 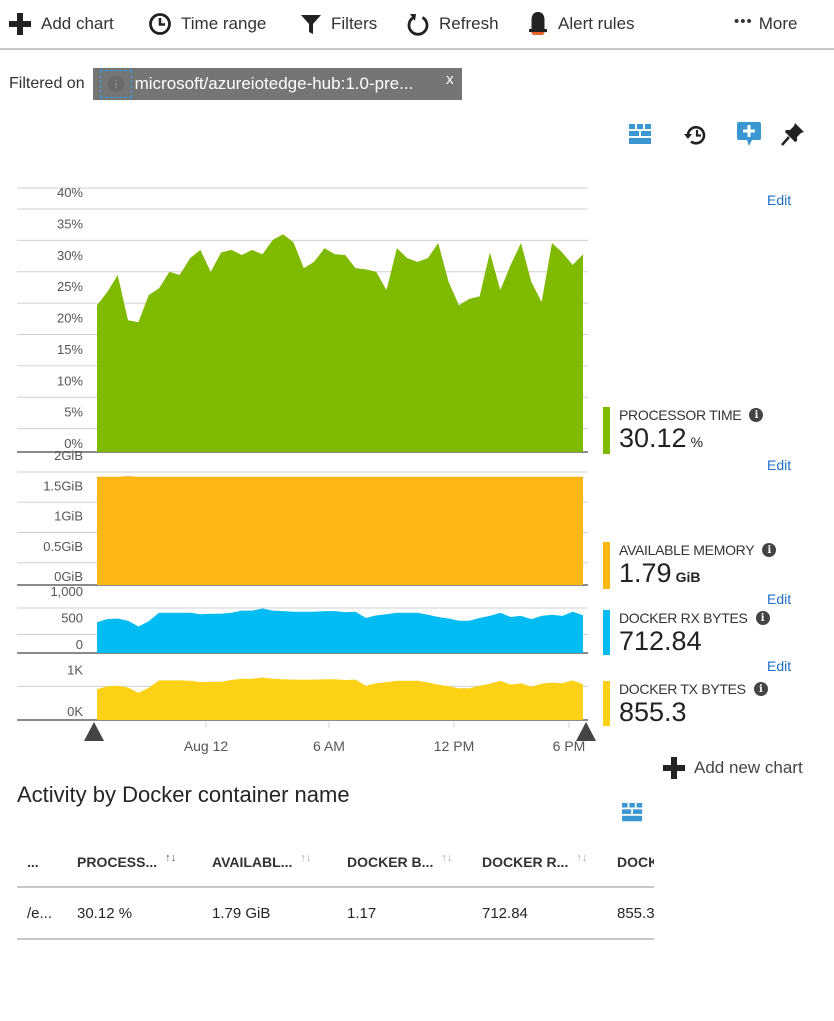 I want to click on pin-icon, so click(x=793, y=134).